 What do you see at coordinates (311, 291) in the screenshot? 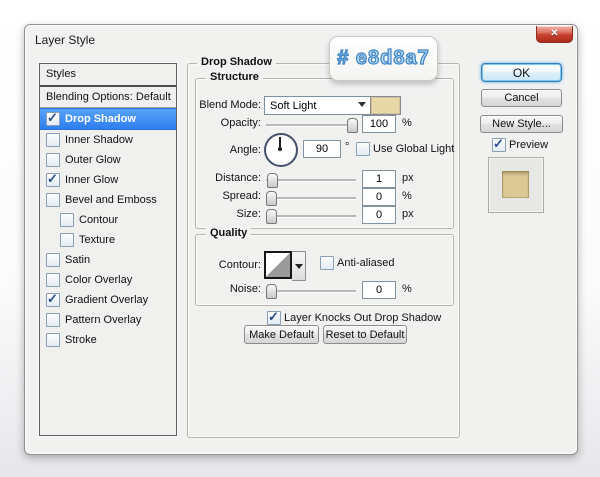
I see `noise-slider` at bounding box center [311, 291].